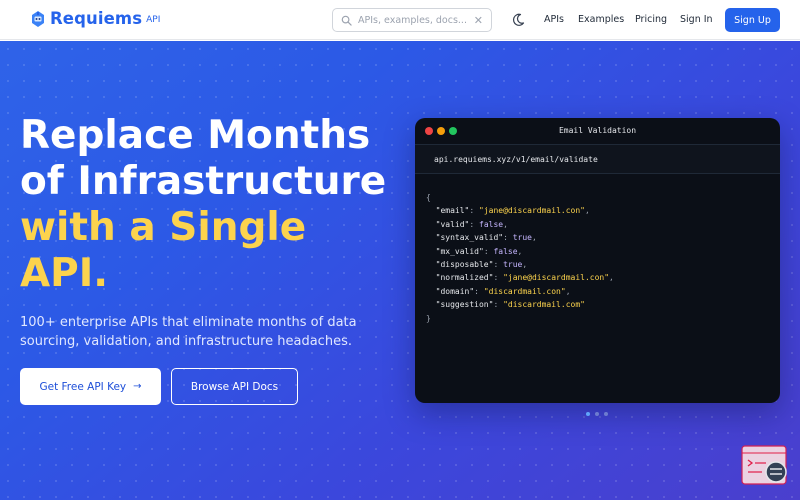 Image resolution: width=800 pixels, height=500 pixels. What do you see at coordinates (234, 386) in the screenshot?
I see `browse-api-docs-button: Browse API Docs` at bounding box center [234, 386].